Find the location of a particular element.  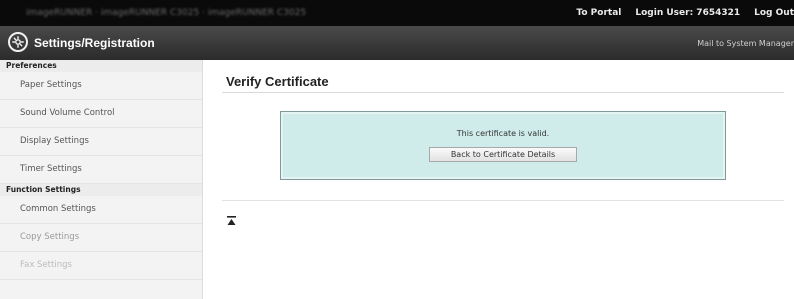

scroll-to-top-icon is located at coordinates (231, 221).